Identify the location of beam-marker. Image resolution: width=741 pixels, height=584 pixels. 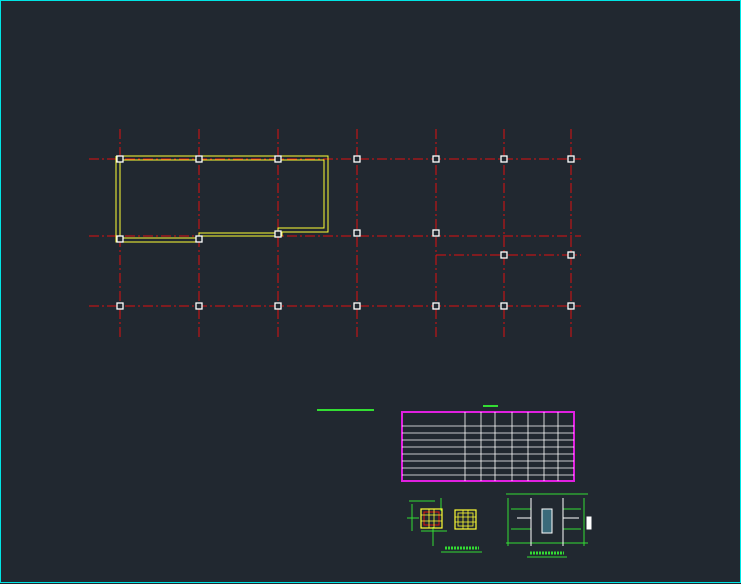
(589, 523).